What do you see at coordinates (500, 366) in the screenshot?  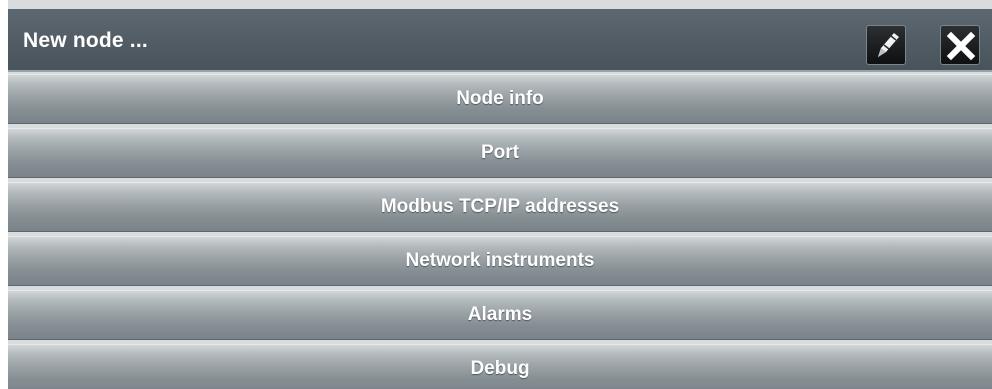 I see `section-debug: Debug` at bounding box center [500, 366].